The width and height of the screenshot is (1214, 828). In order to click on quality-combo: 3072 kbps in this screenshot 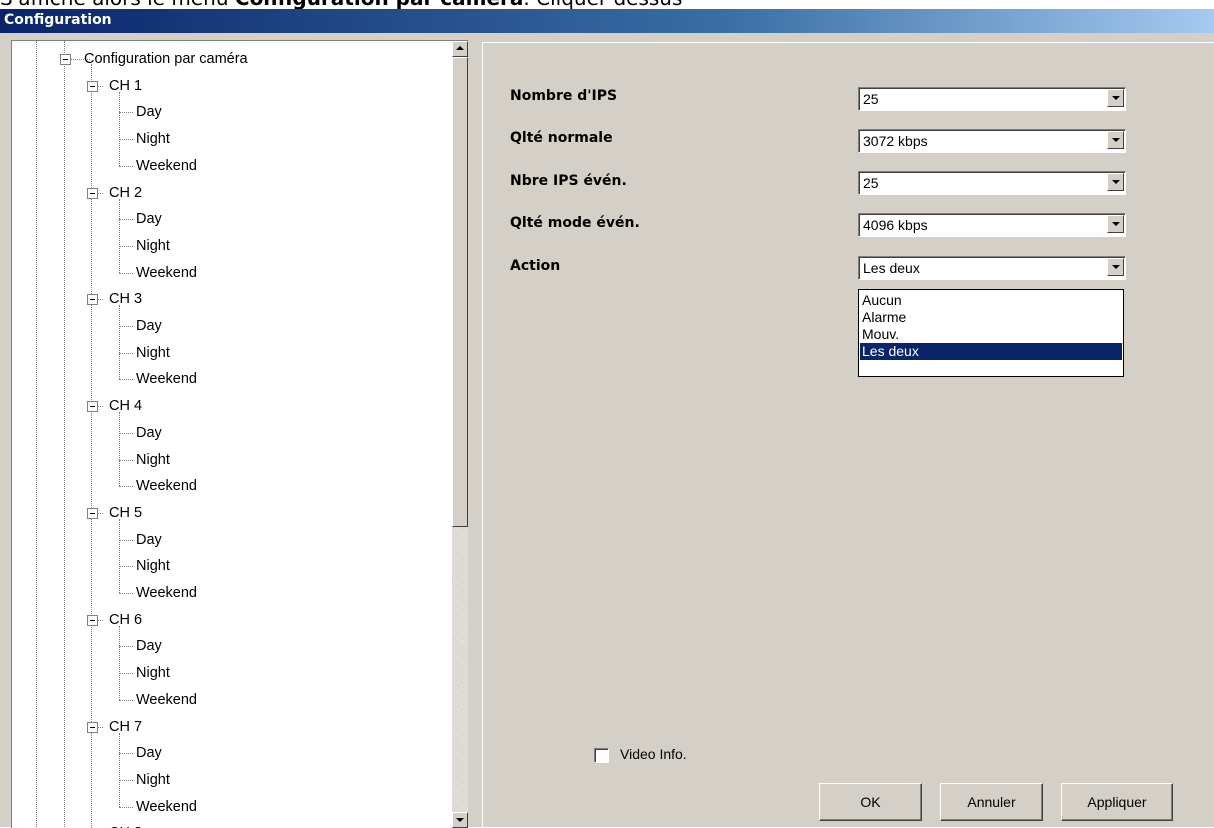, I will do `click(992, 141)`.